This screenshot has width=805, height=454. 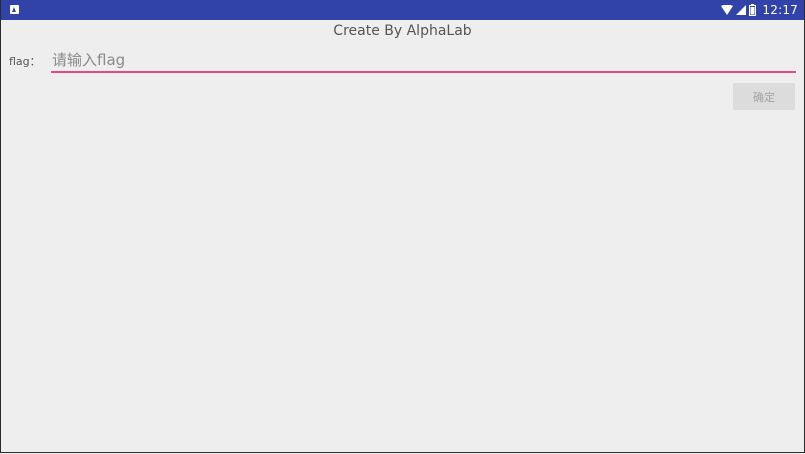 I want to click on notification-icon, so click(x=14, y=9).